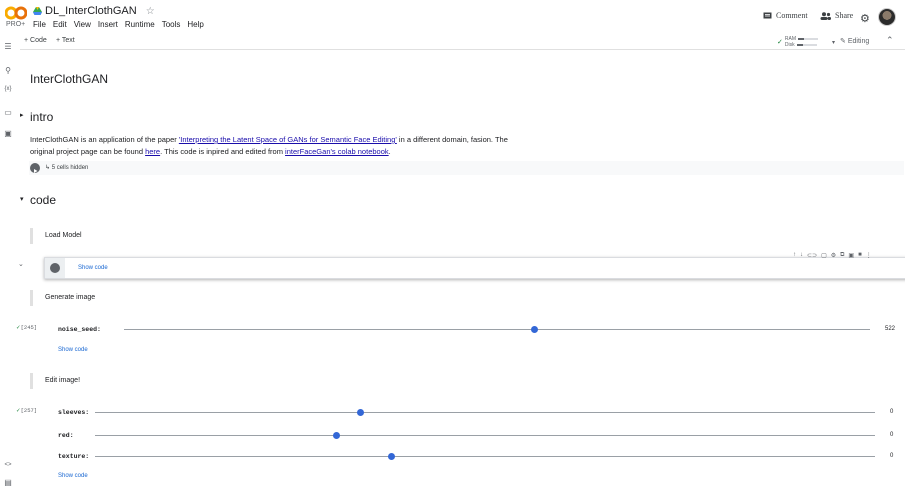 This screenshot has height=493, width=905. I want to click on sleeves-value: 0, so click(892, 412).